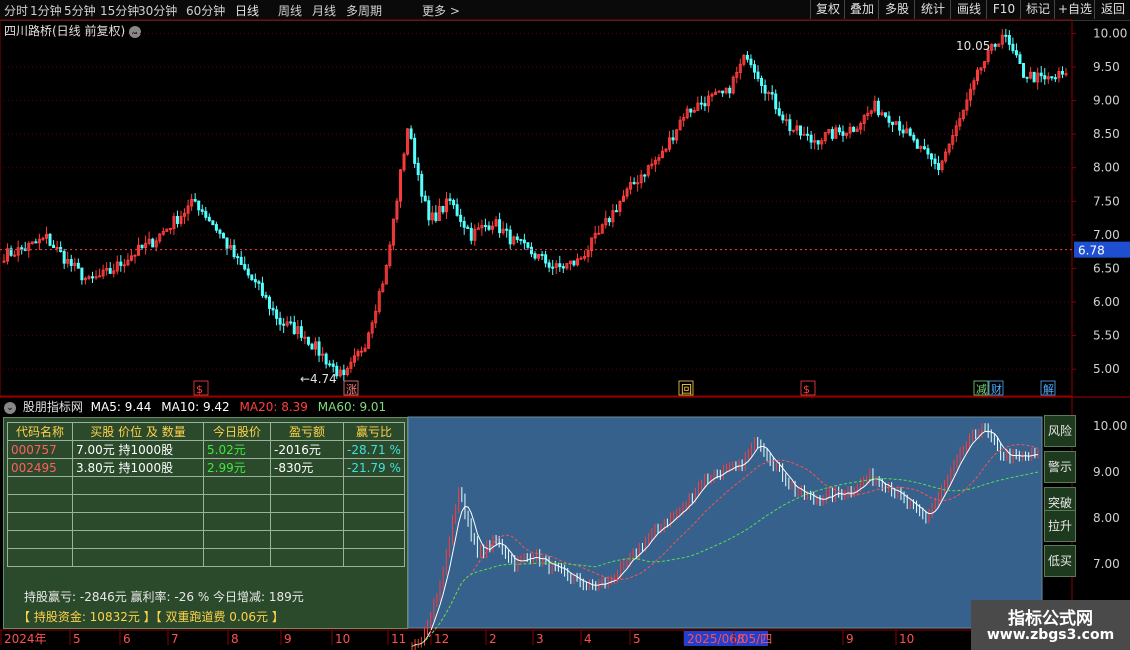  I want to click on row-code: 000757, so click(40, 449).